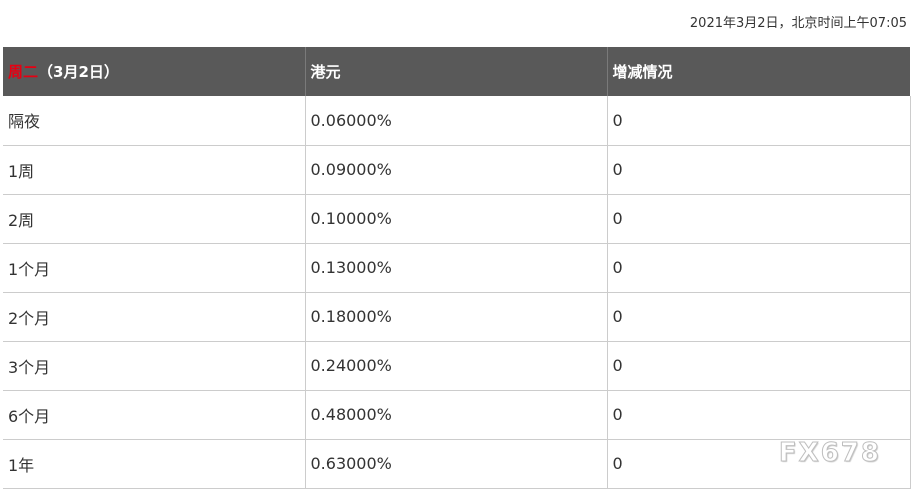 This screenshot has height=492, width=911. I want to click on cell-rate: 0.24000%, so click(456, 366).